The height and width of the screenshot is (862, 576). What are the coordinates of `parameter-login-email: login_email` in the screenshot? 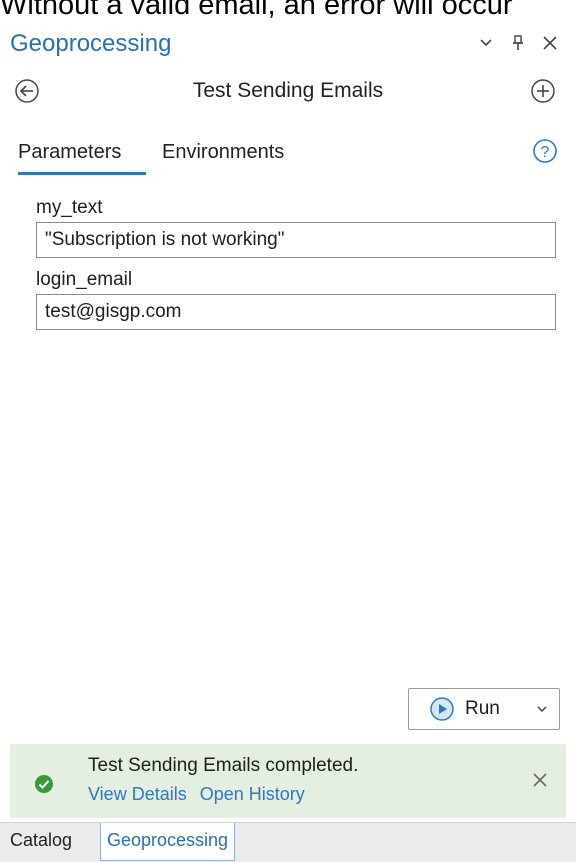 It's located at (296, 299).